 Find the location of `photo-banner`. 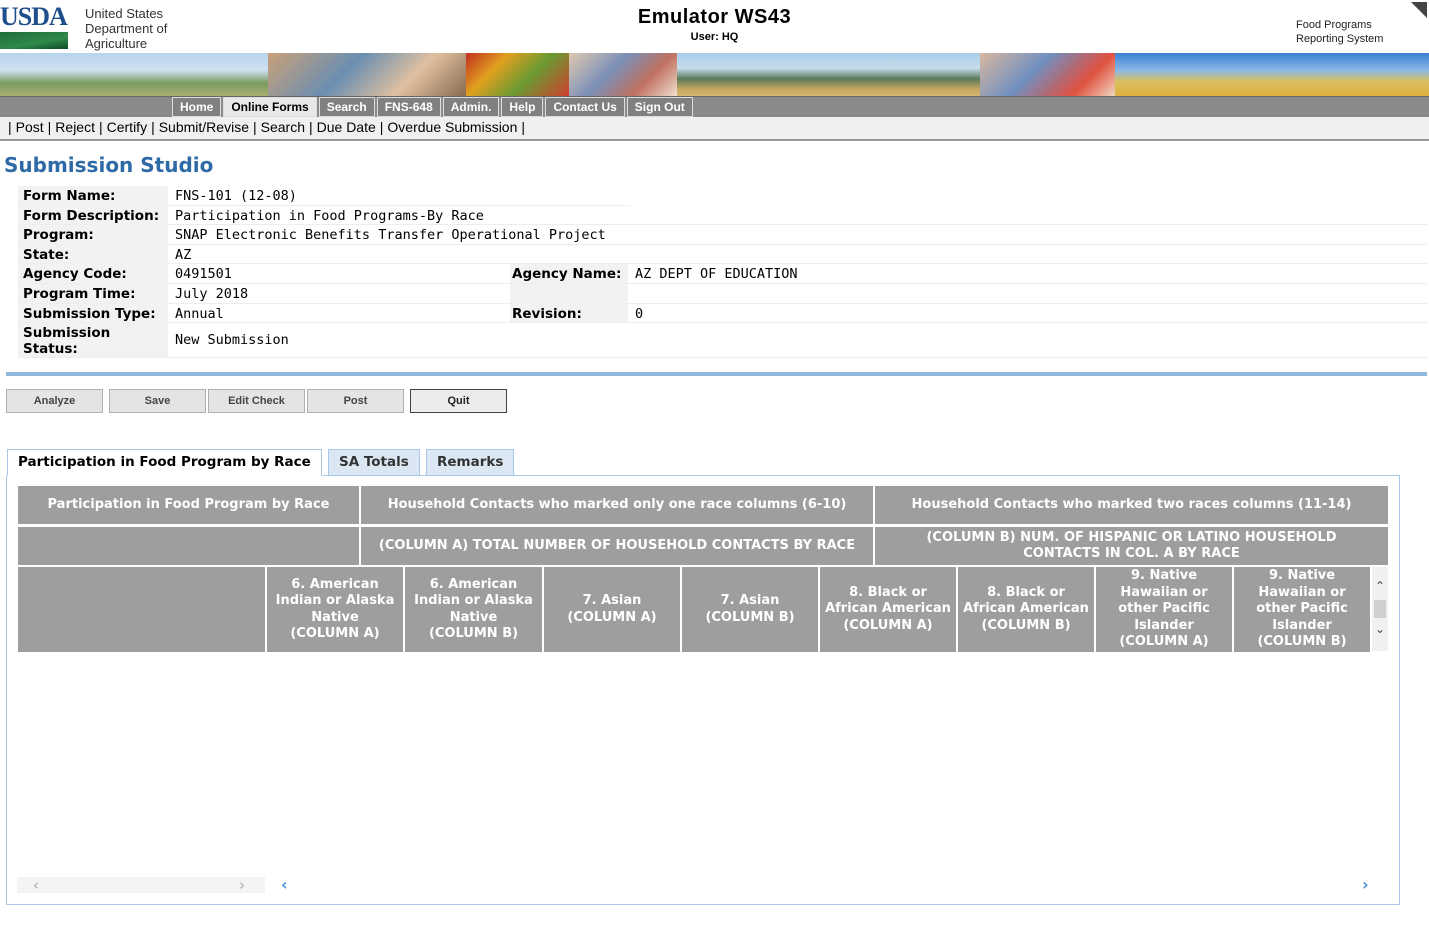

photo-banner is located at coordinates (714, 74).